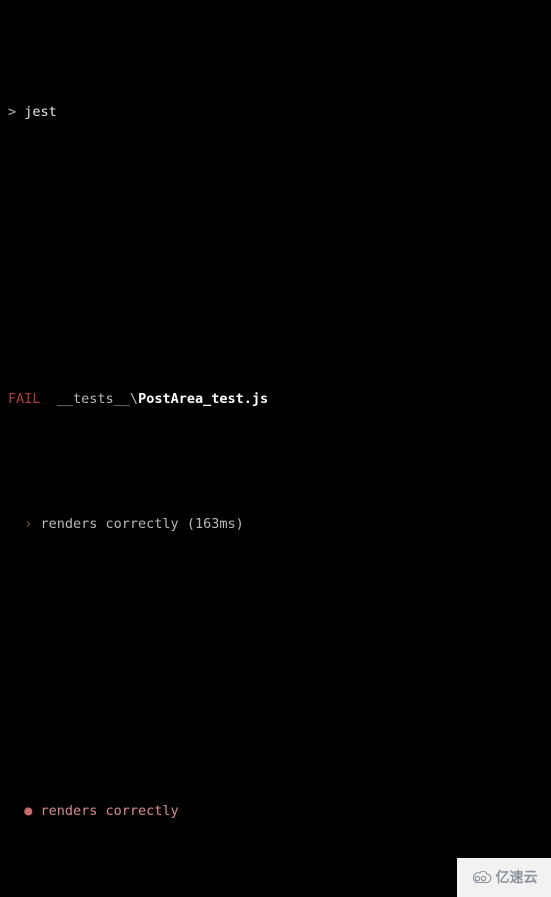  I want to click on watermark: 亿速云, so click(504, 877).